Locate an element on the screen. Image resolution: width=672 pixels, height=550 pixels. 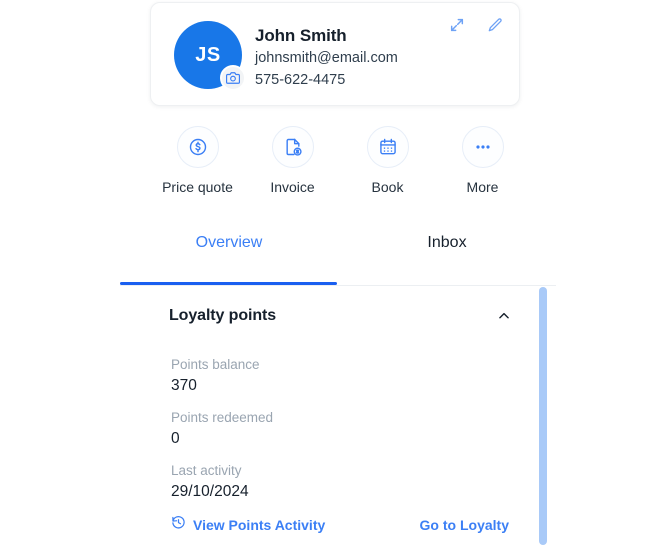
stat-label: Last activity is located at coordinates (206, 470).